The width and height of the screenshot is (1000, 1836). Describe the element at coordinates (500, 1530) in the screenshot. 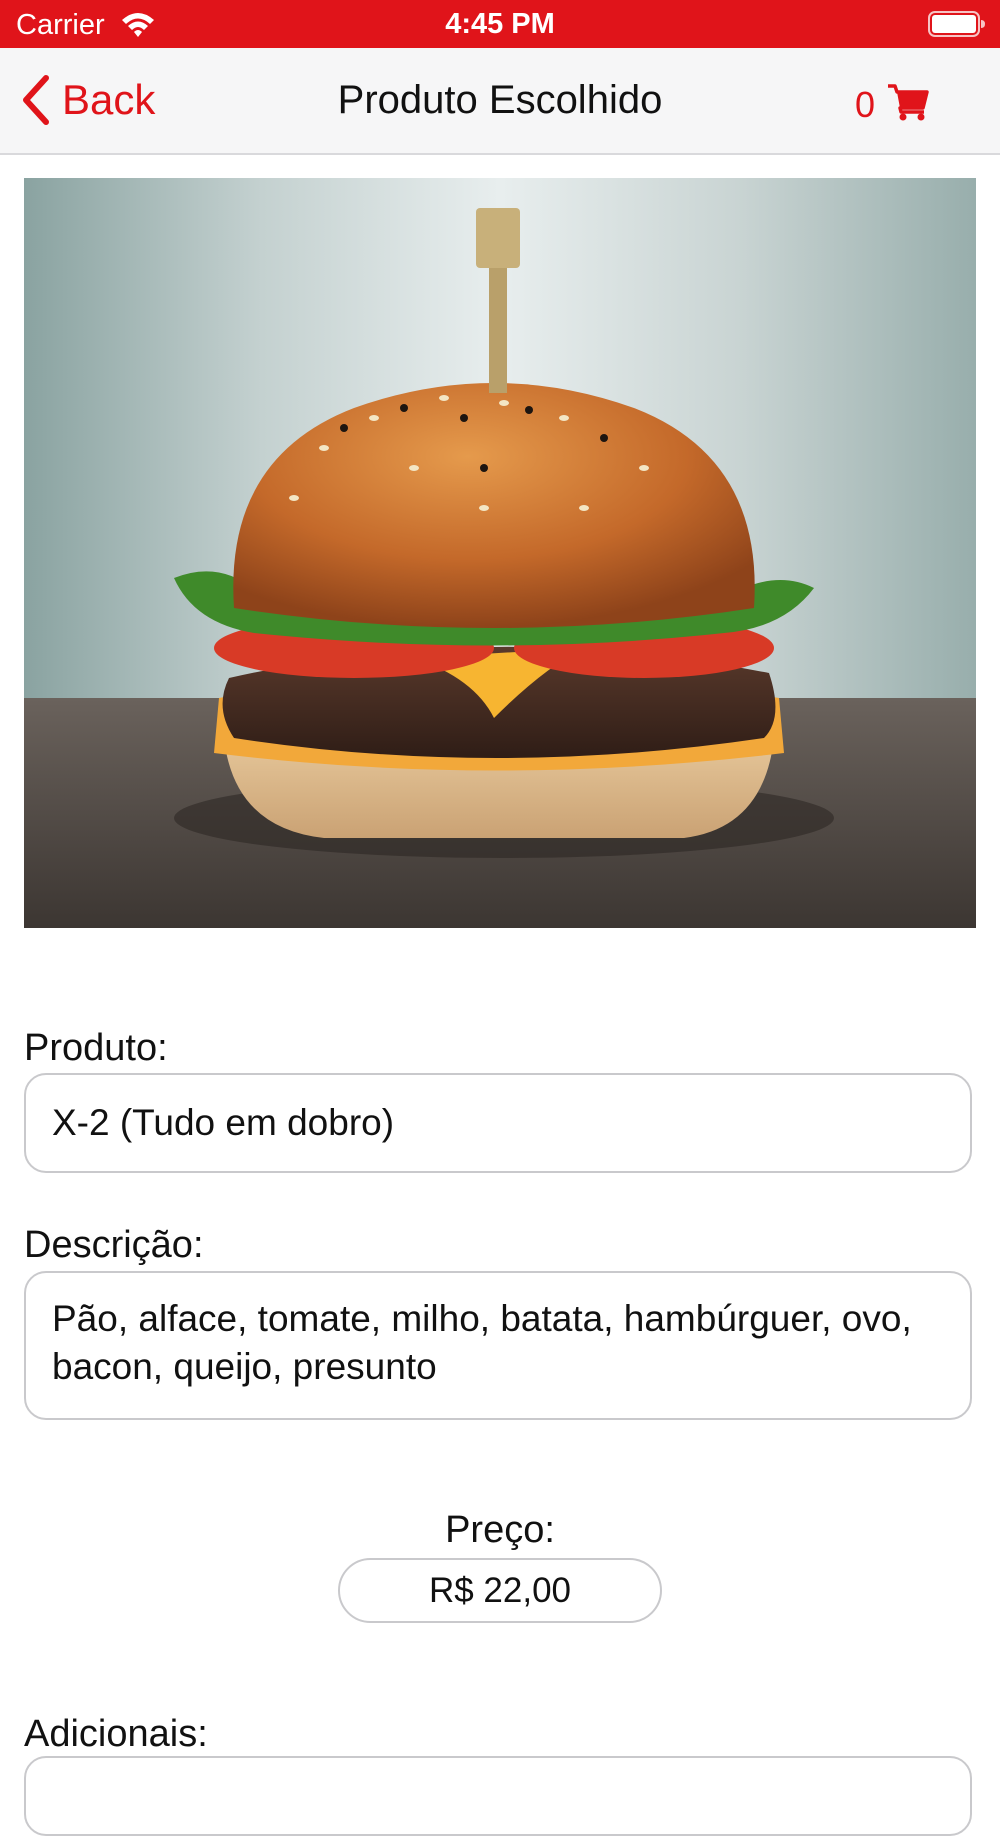

I see `price-label: Preço:` at that location.